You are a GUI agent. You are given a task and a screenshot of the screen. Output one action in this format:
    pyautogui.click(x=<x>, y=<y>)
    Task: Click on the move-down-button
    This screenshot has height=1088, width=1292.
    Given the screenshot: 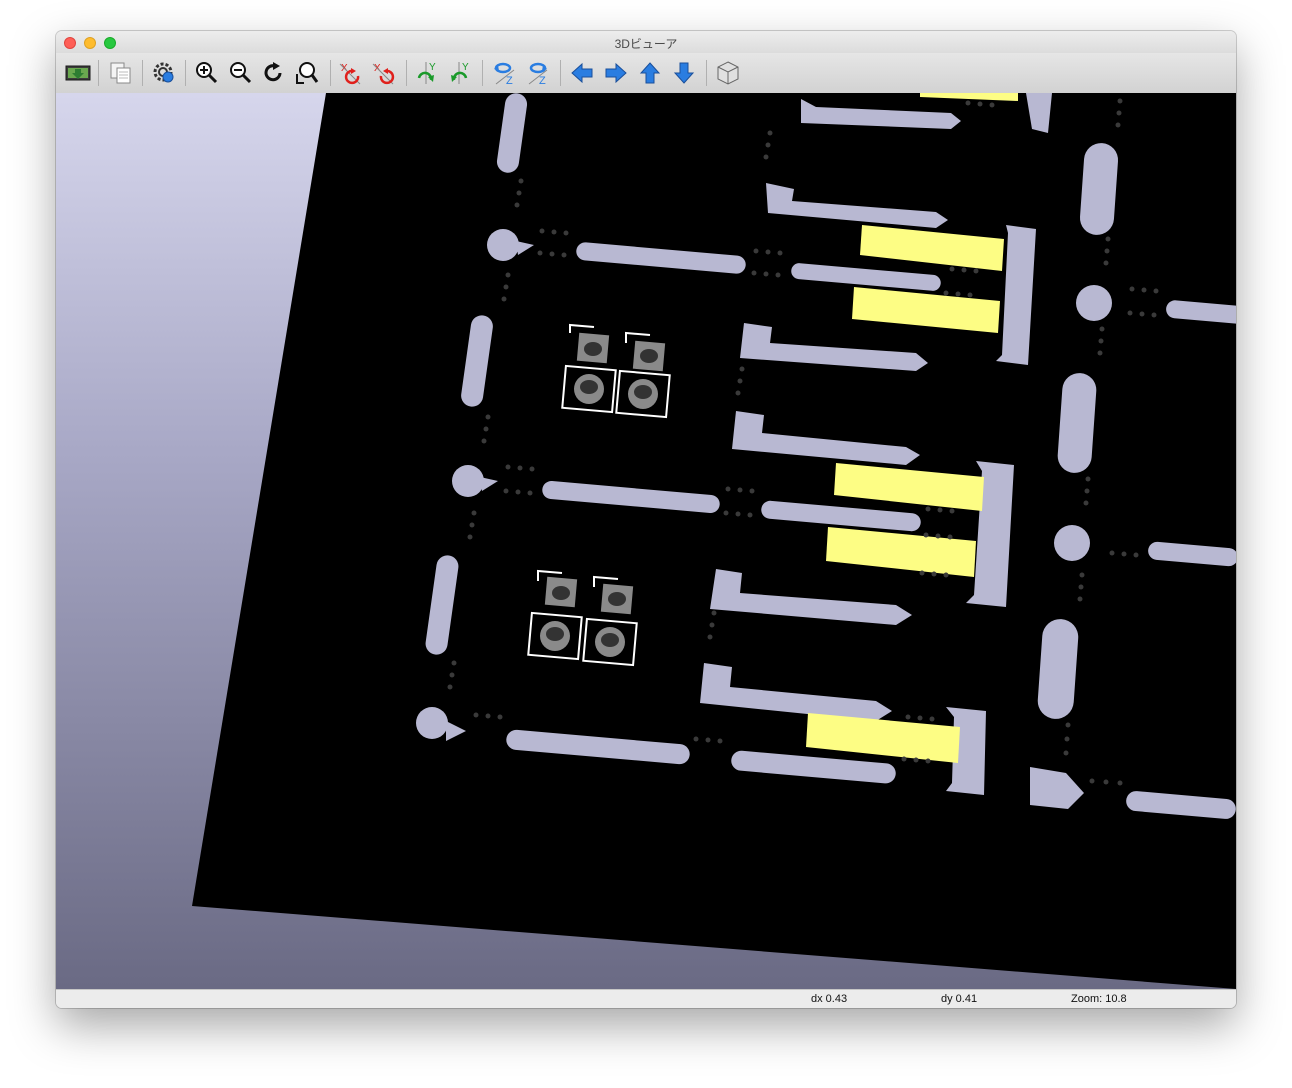 What is the action you would take?
    pyautogui.click(x=684, y=73)
    